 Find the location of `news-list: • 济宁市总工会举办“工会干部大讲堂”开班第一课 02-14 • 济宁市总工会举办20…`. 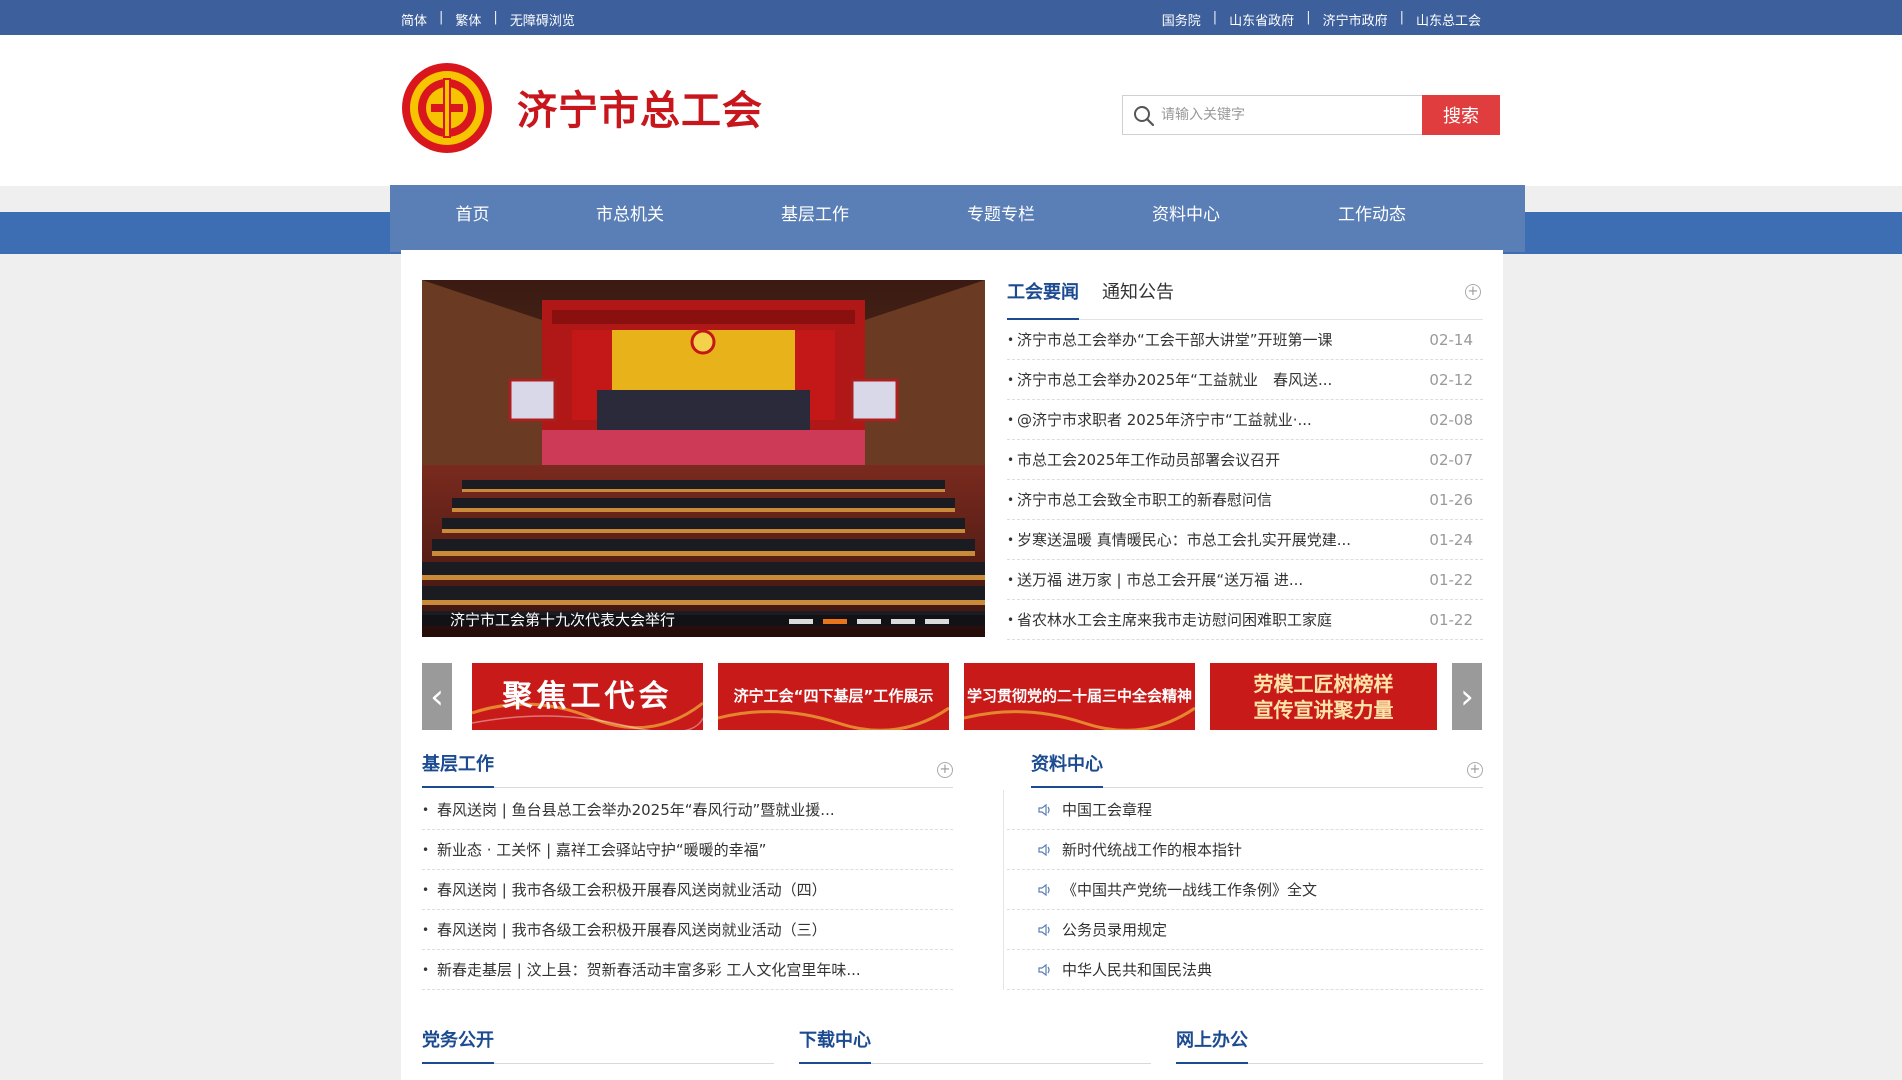

news-list: • 济宁市总工会举办“工会干部大讲堂”开班第一课 02-14 • 济宁市总工会举办20… is located at coordinates (1245, 480).